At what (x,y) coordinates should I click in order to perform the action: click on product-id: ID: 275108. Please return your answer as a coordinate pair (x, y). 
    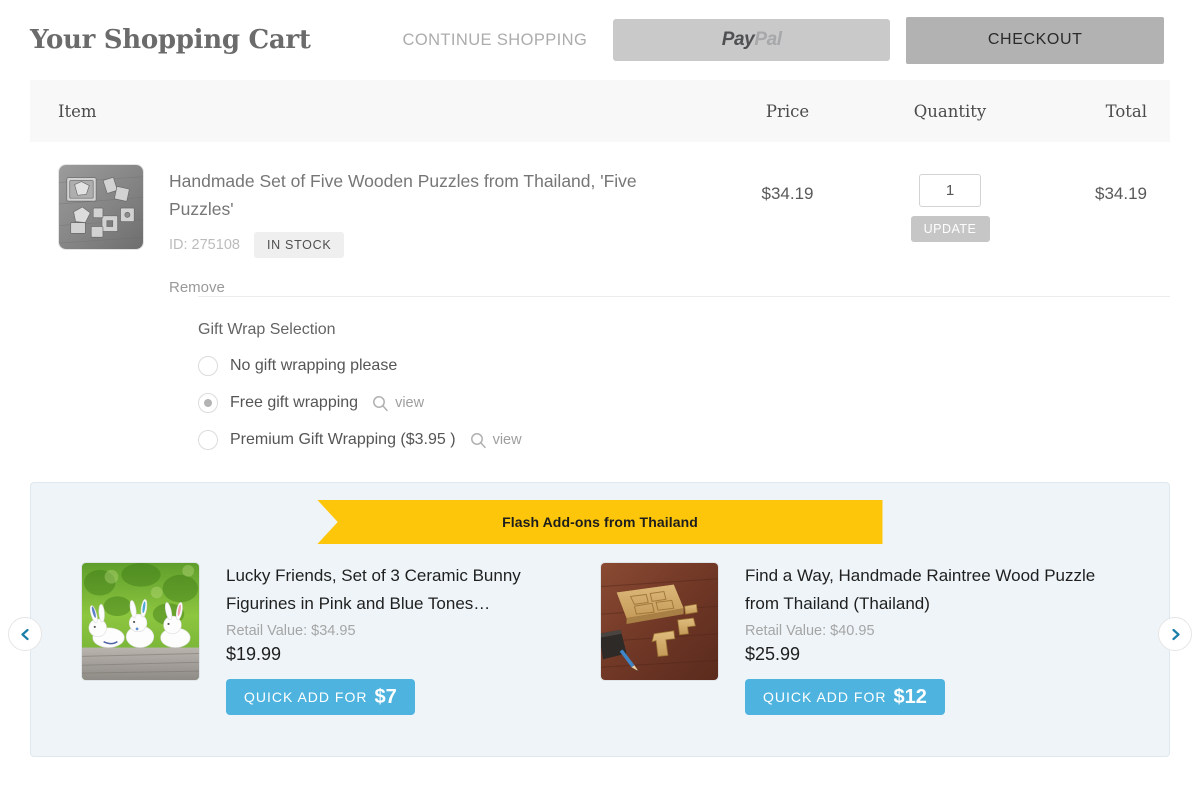
    Looking at the image, I should click on (204, 245).